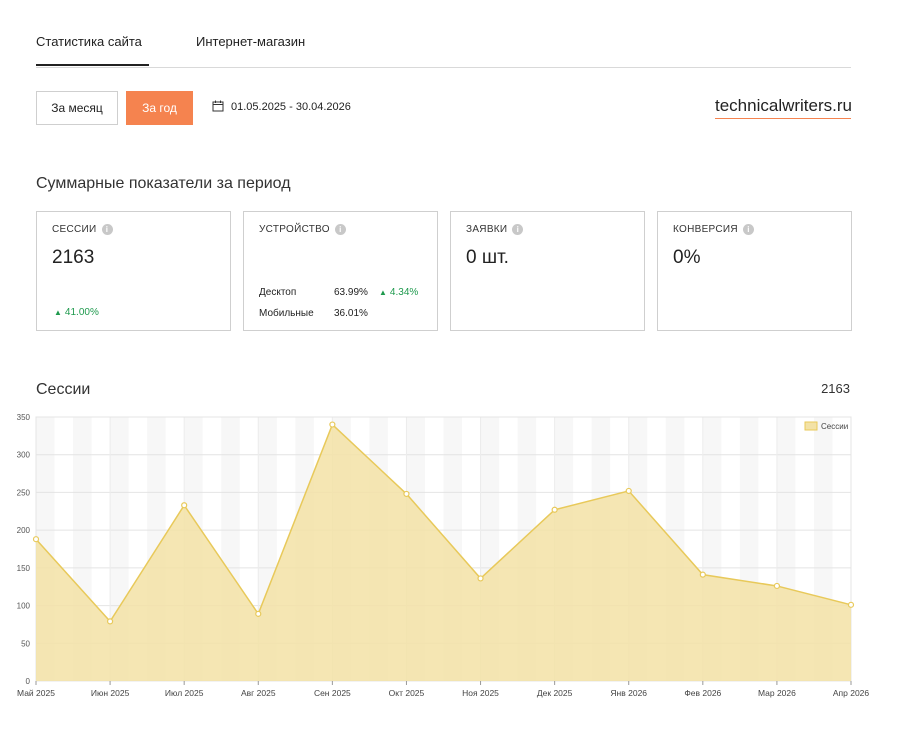  I want to click on chart-total: 2163, so click(835, 388).